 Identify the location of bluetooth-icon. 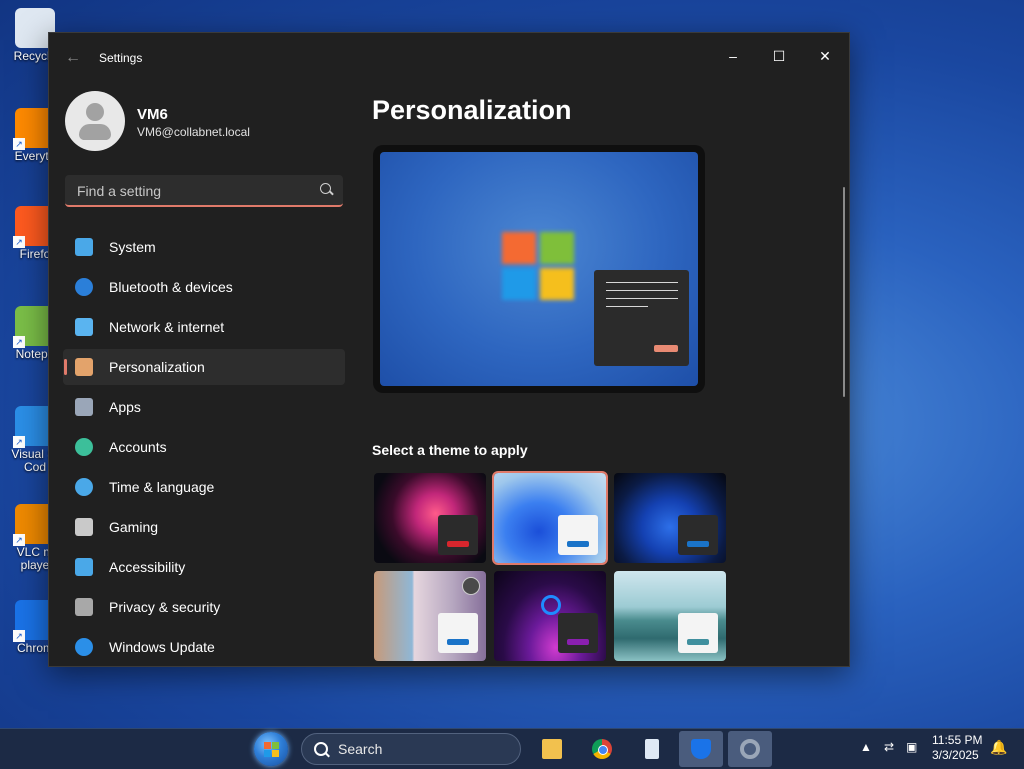
(84, 287).